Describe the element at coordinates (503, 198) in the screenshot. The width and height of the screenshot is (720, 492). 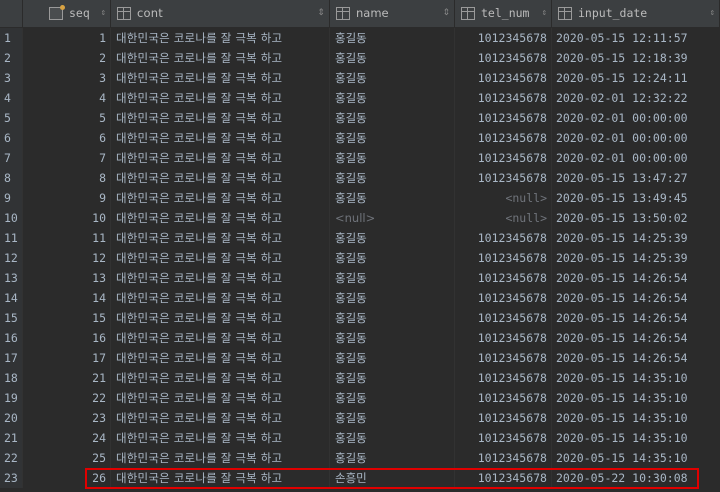
I see `cell-tel-num: <null>` at that location.